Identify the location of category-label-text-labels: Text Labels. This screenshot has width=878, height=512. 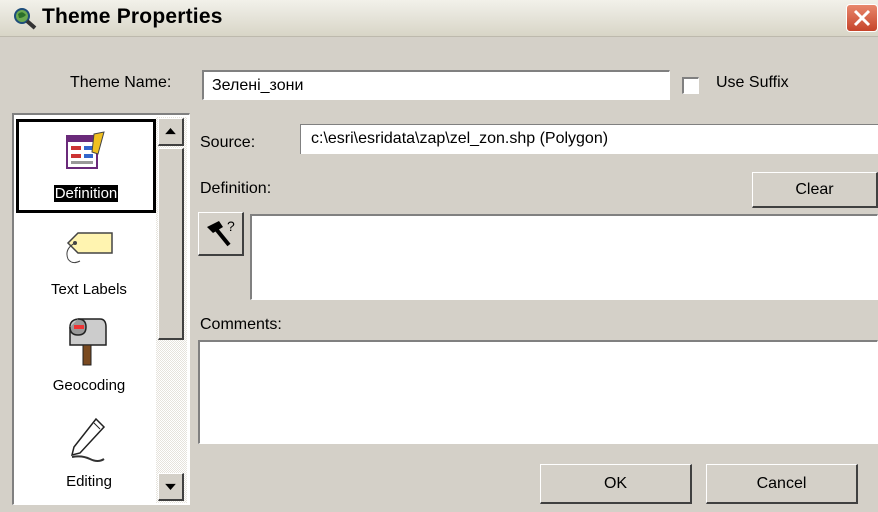
(89, 289).